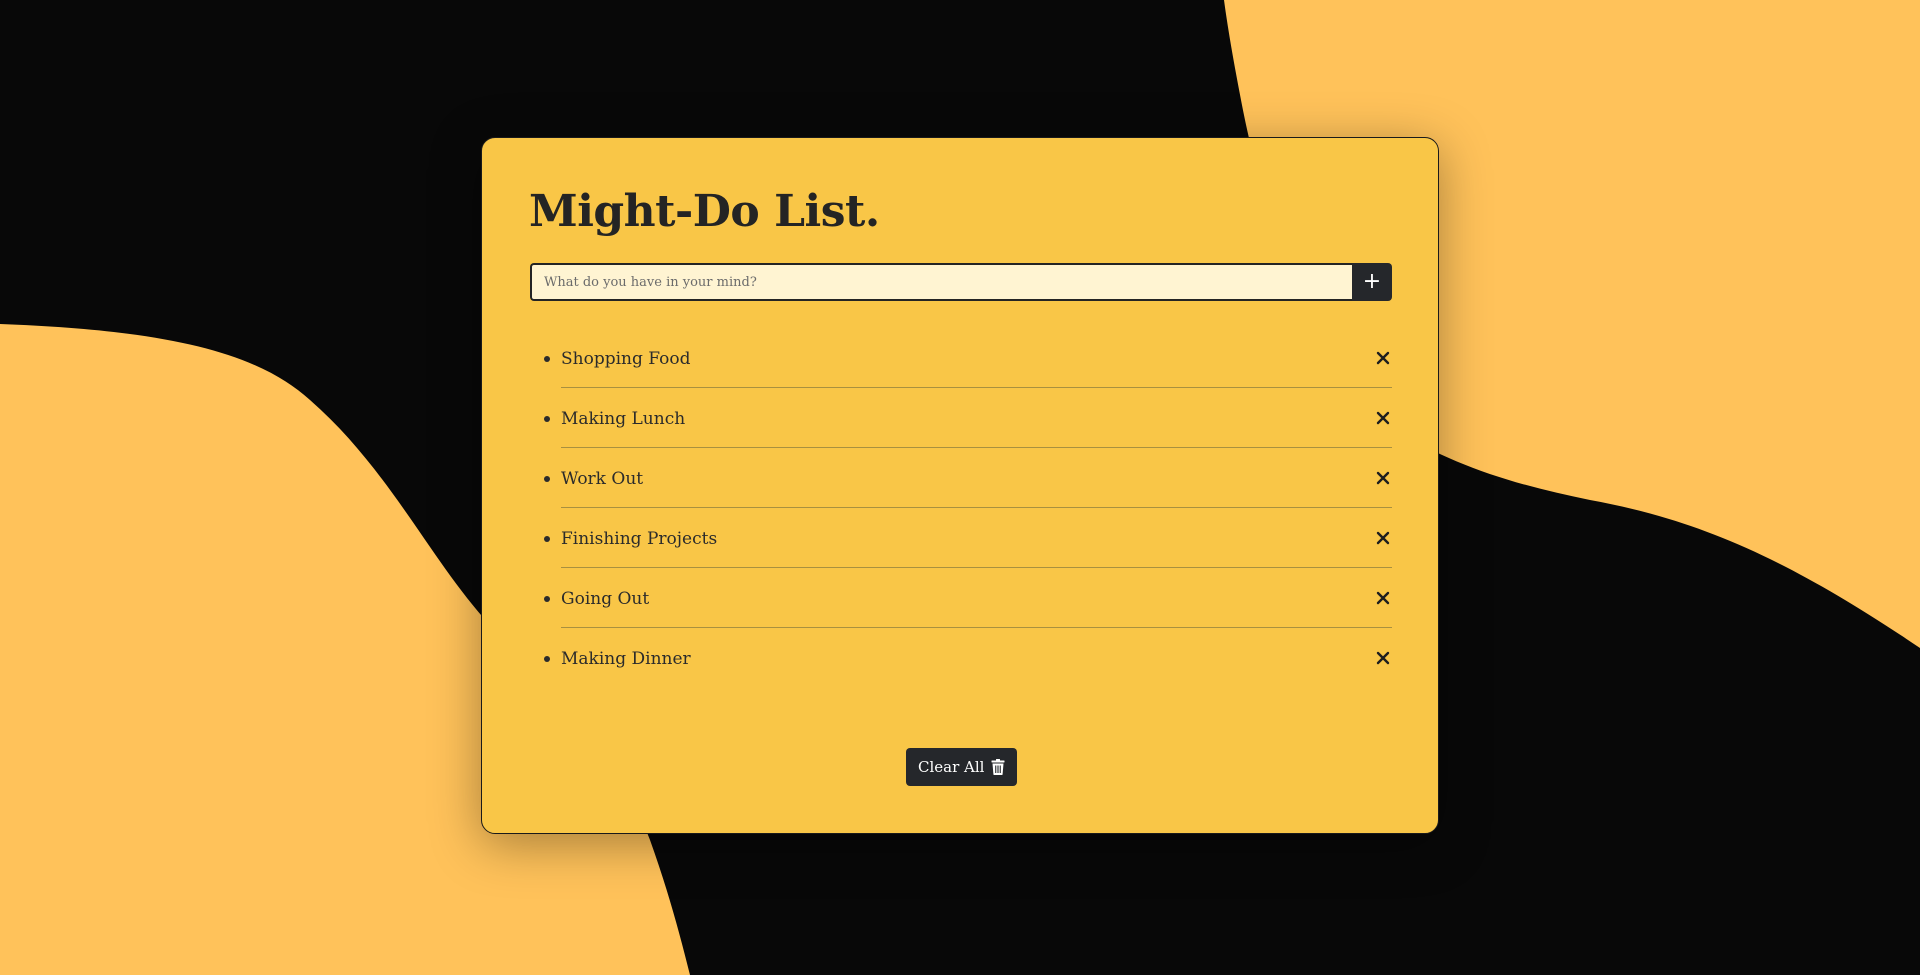 The height and width of the screenshot is (975, 1920). I want to click on task-input, so click(941, 282).